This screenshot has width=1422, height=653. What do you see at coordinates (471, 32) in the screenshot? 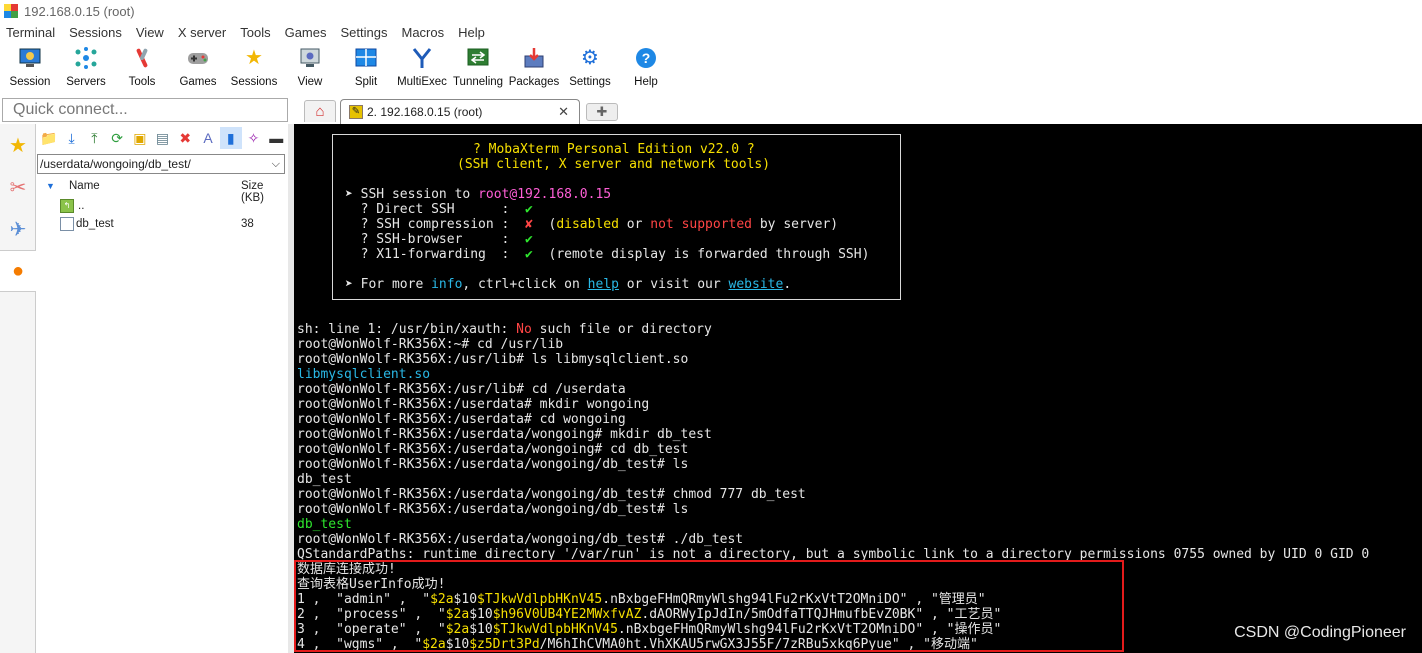
I see `menu-help: Help` at bounding box center [471, 32].